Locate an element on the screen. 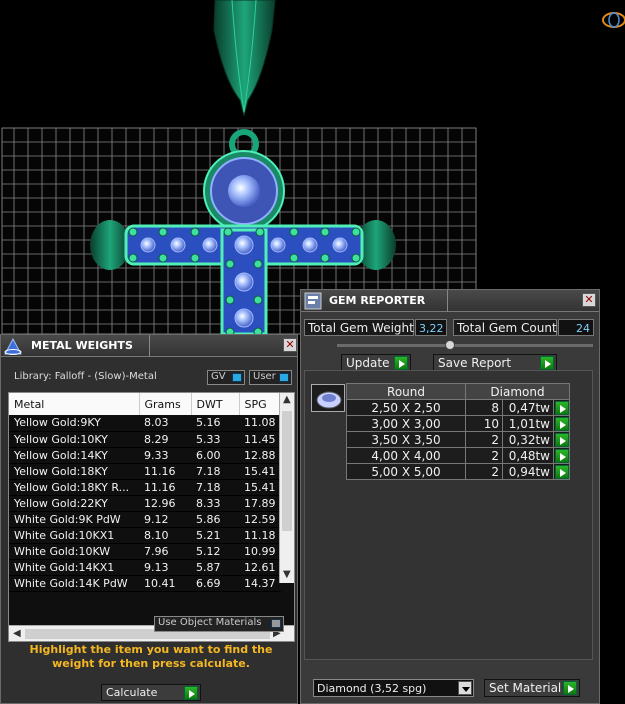 This screenshot has width=625, height=704. table-row: White Gold:14KX1 9.13 5.87 12.61 is located at coordinates (145, 567).